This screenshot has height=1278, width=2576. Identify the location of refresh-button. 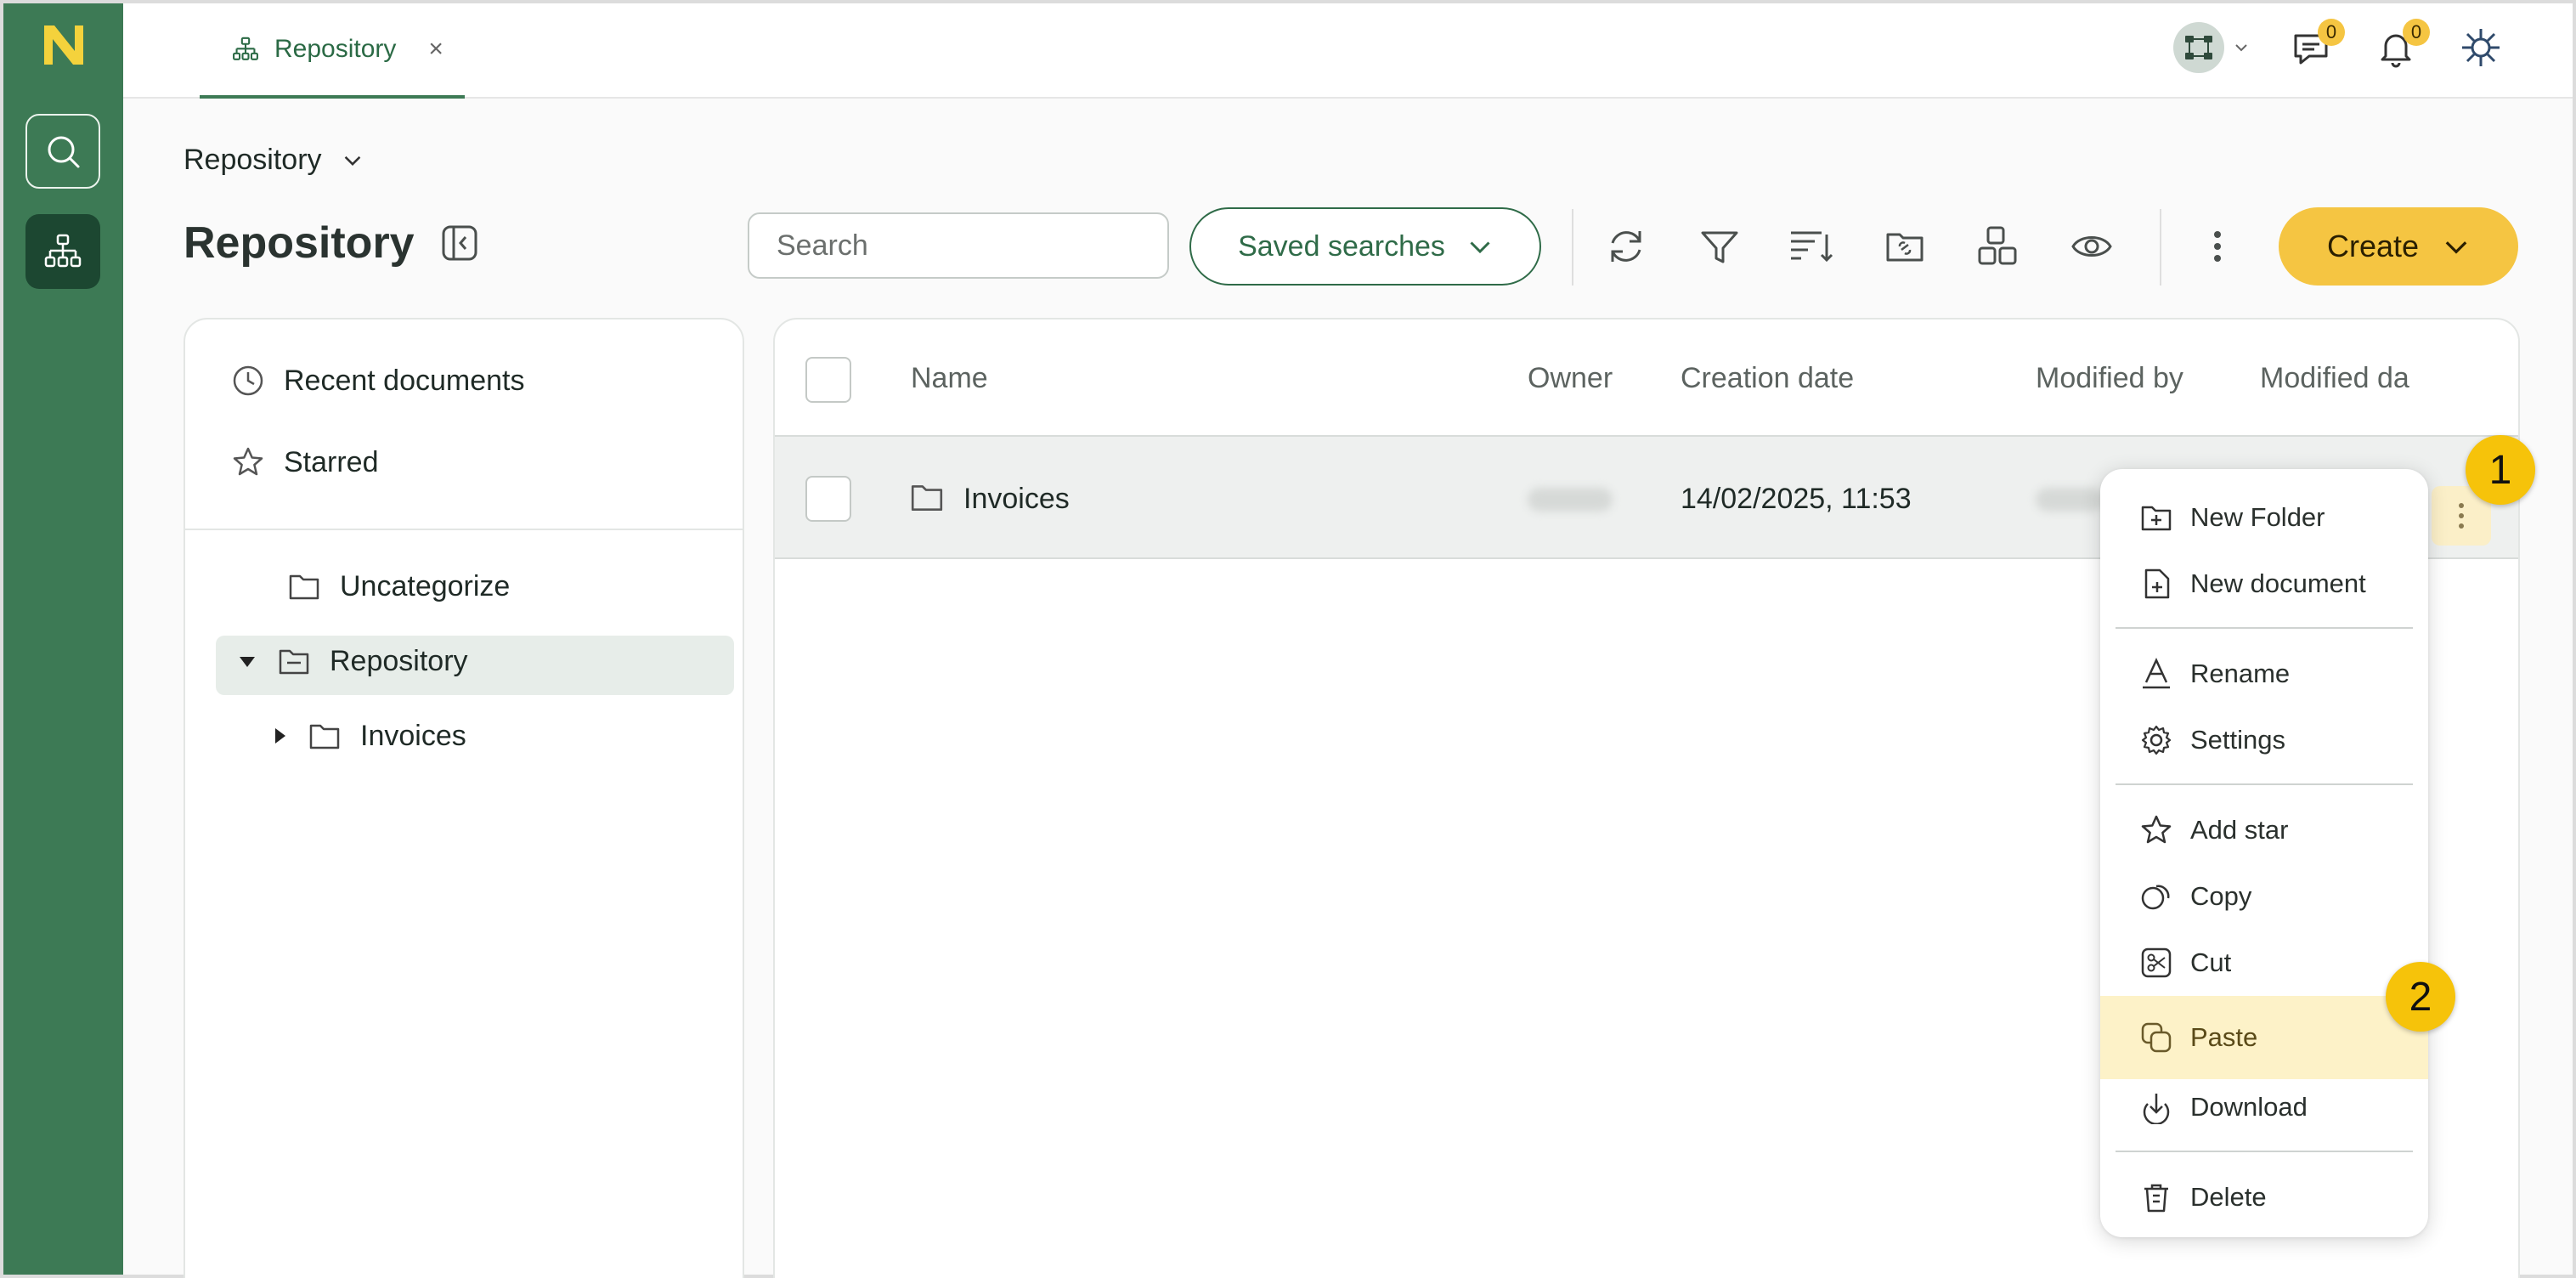
(1626, 247).